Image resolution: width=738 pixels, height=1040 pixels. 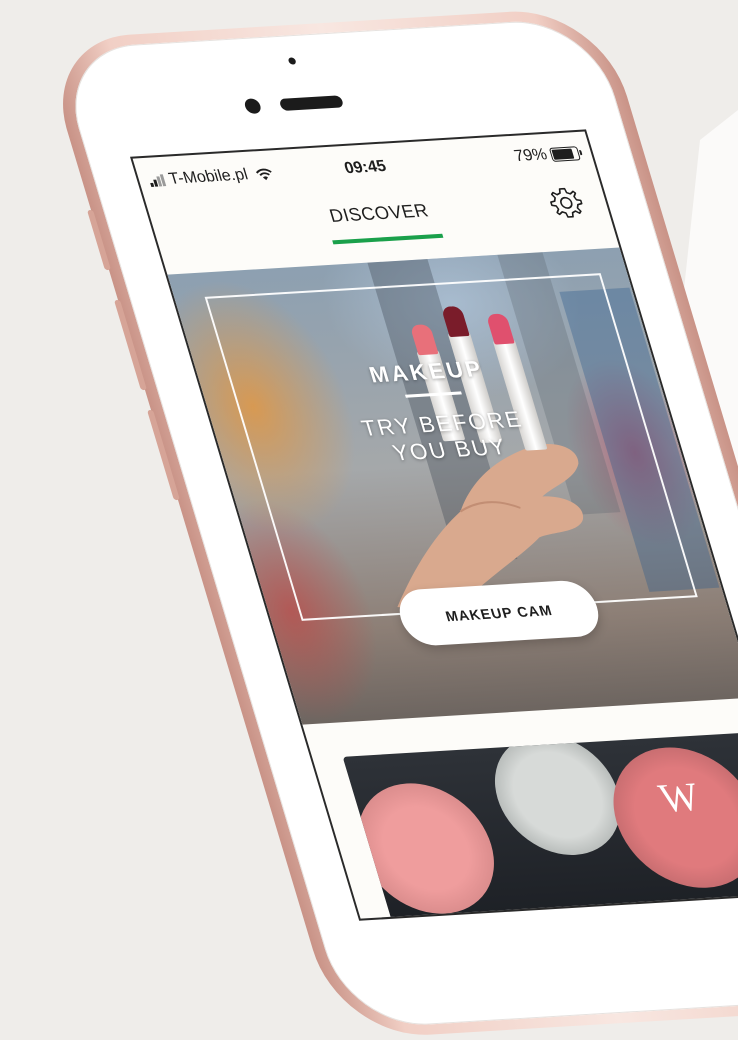 What do you see at coordinates (531, 156) in the screenshot?
I see `battery-percent: 79%` at bounding box center [531, 156].